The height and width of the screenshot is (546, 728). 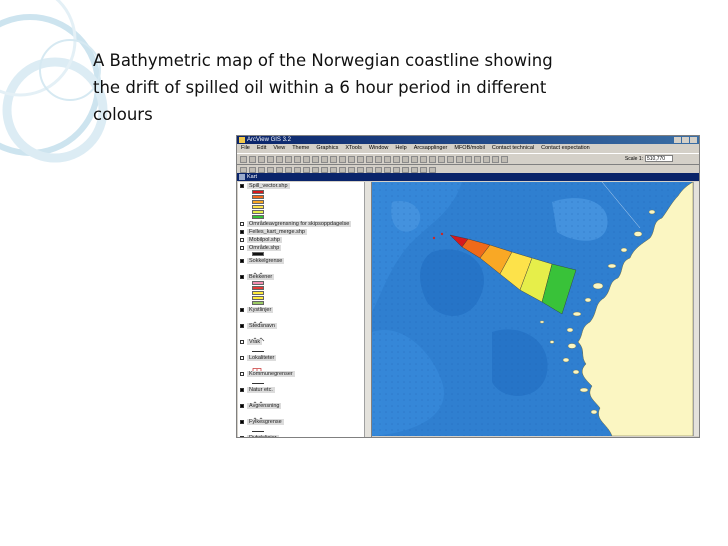 I want to click on menu-item: Window, so click(x=379, y=148).